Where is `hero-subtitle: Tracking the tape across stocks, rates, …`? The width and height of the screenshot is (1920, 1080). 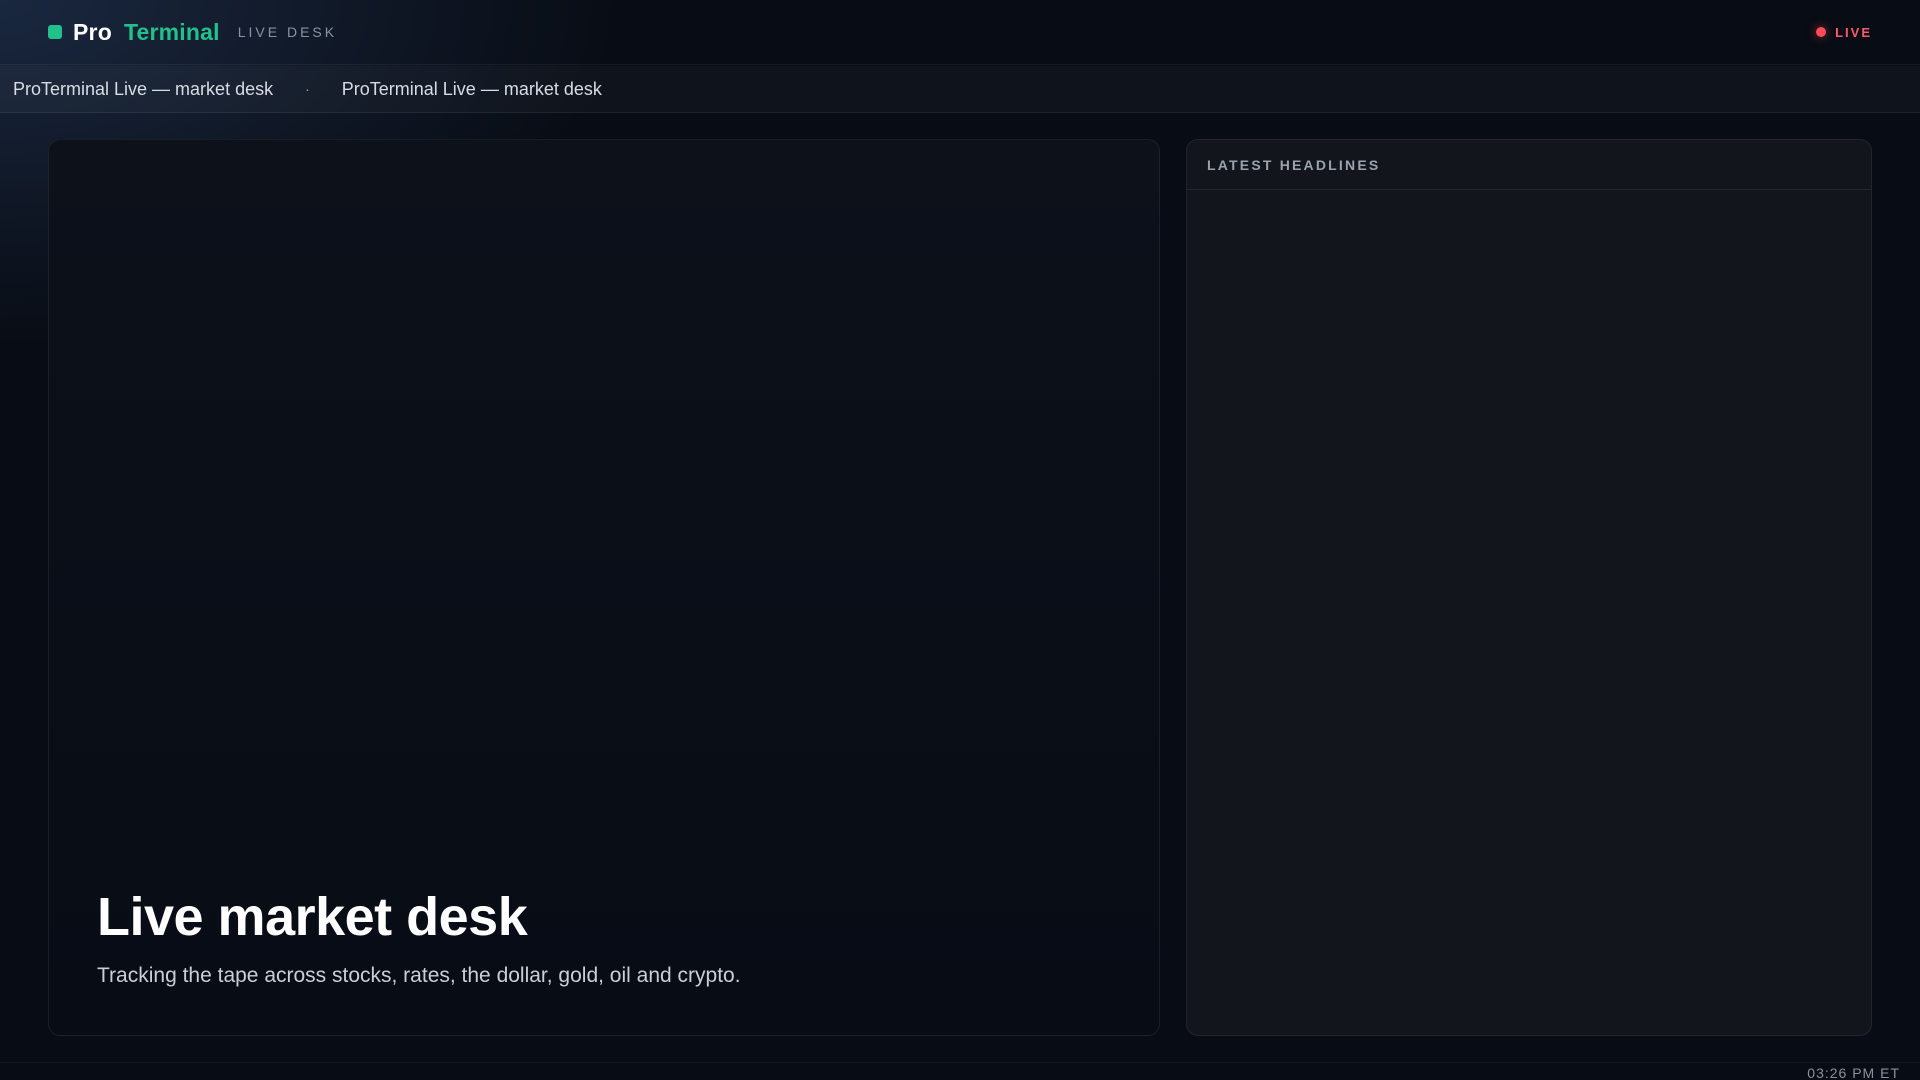 hero-subtitle: Tracking the tape across stocks, rates, … is located at coordinates (419, 975).